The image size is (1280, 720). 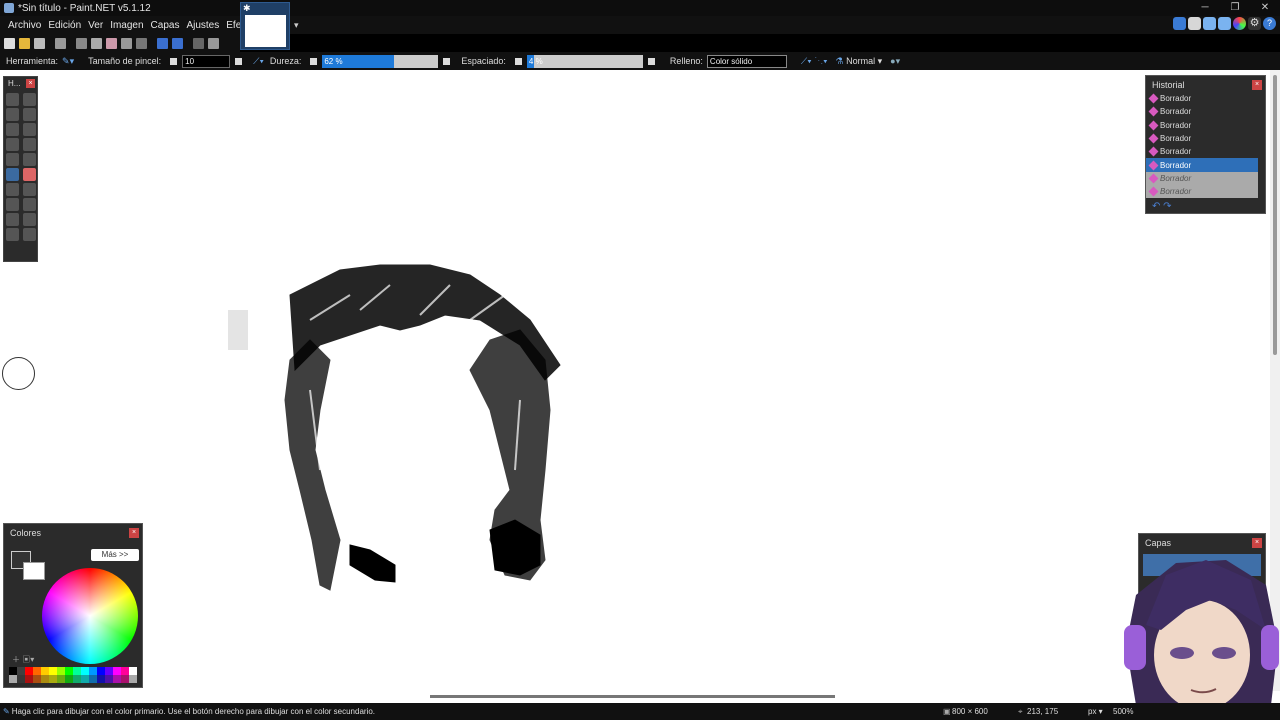 What do you see at coordinates (198, 43) in the screenshot?
I see `grid-icon` at bounding box center [198, 43].